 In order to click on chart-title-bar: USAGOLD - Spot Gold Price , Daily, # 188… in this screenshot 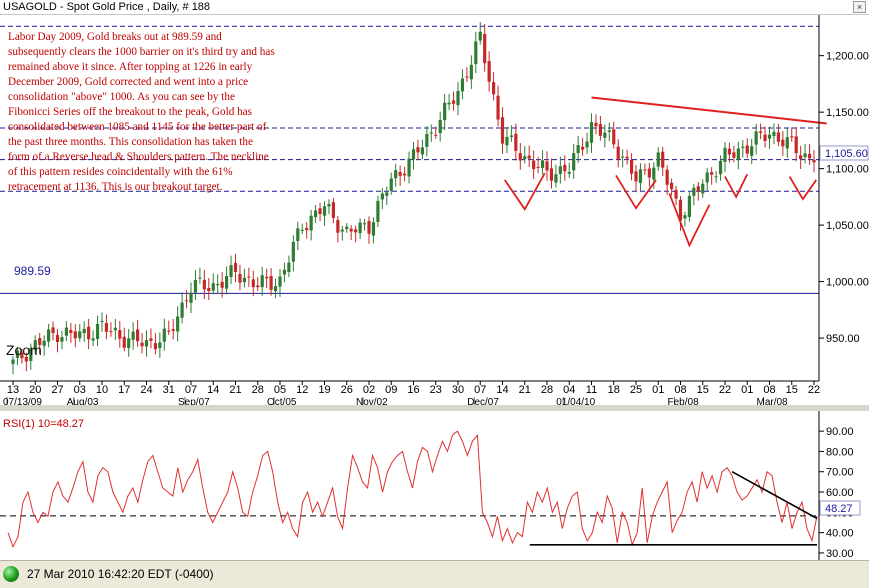, I will do `click(434, 7)`.